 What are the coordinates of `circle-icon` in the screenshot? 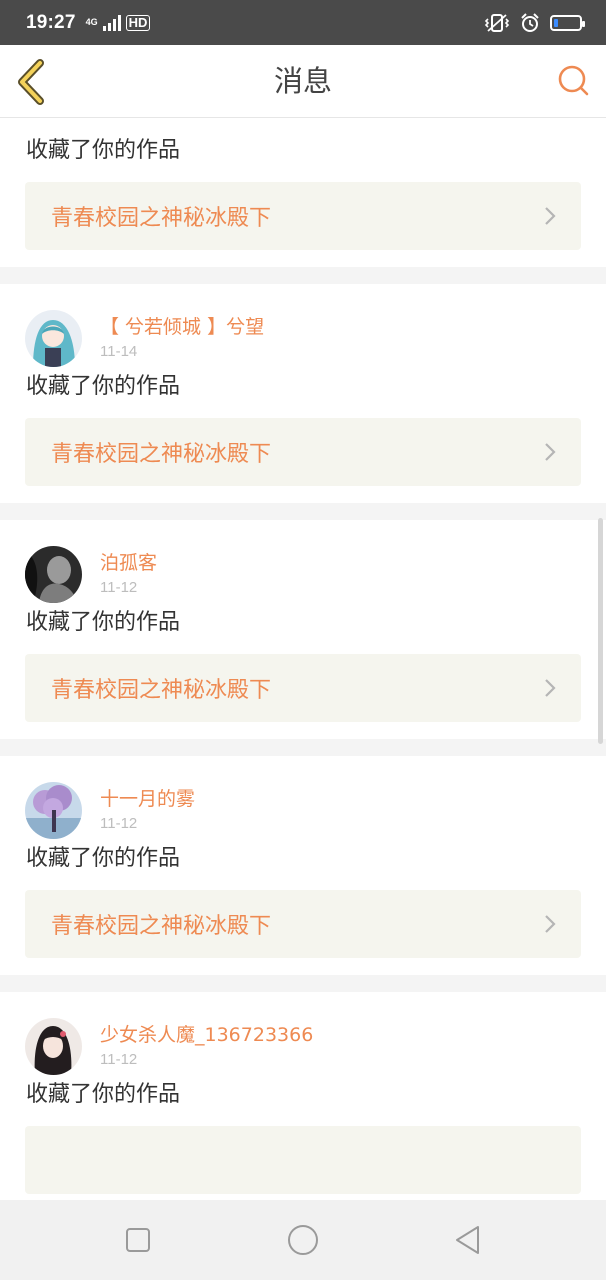 It's located at (303, 1240).